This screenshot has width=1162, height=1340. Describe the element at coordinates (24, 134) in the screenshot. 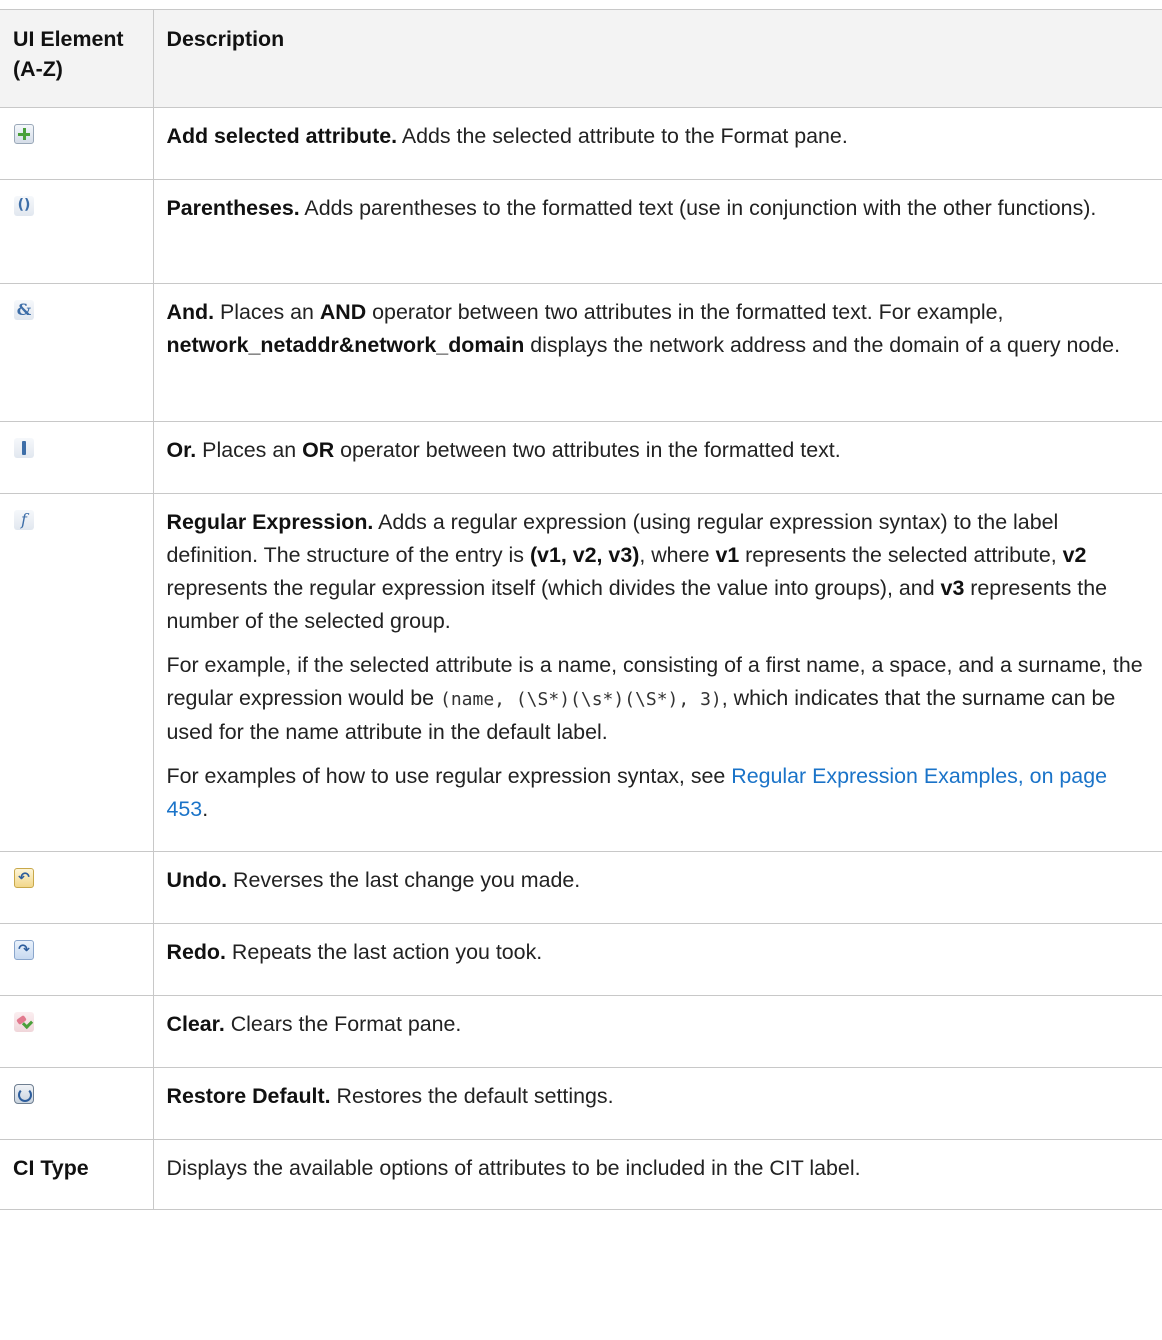

I see `add-attribute-icon` at that location.